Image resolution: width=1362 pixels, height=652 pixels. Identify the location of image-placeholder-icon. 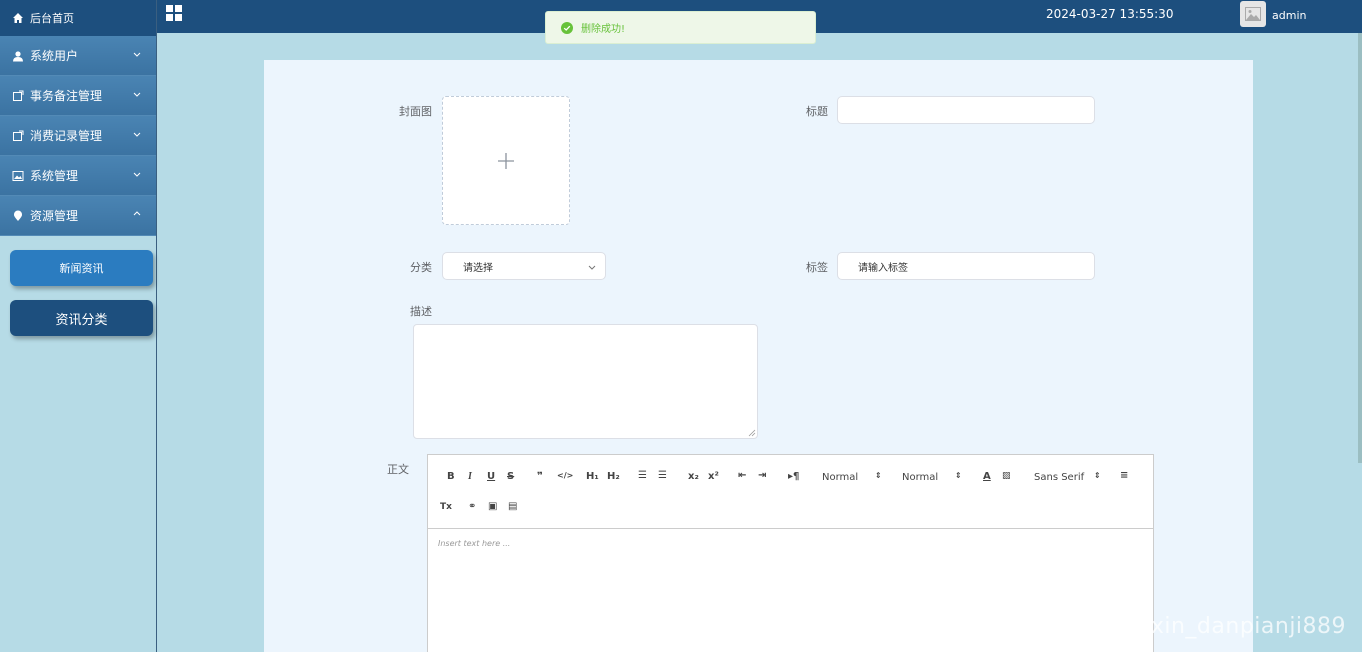
(1253, 14).